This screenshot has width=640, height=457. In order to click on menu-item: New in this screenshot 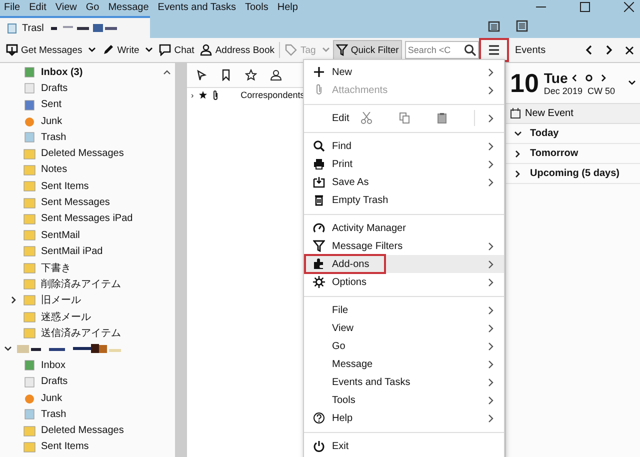, I will do `click(404, 72)`.